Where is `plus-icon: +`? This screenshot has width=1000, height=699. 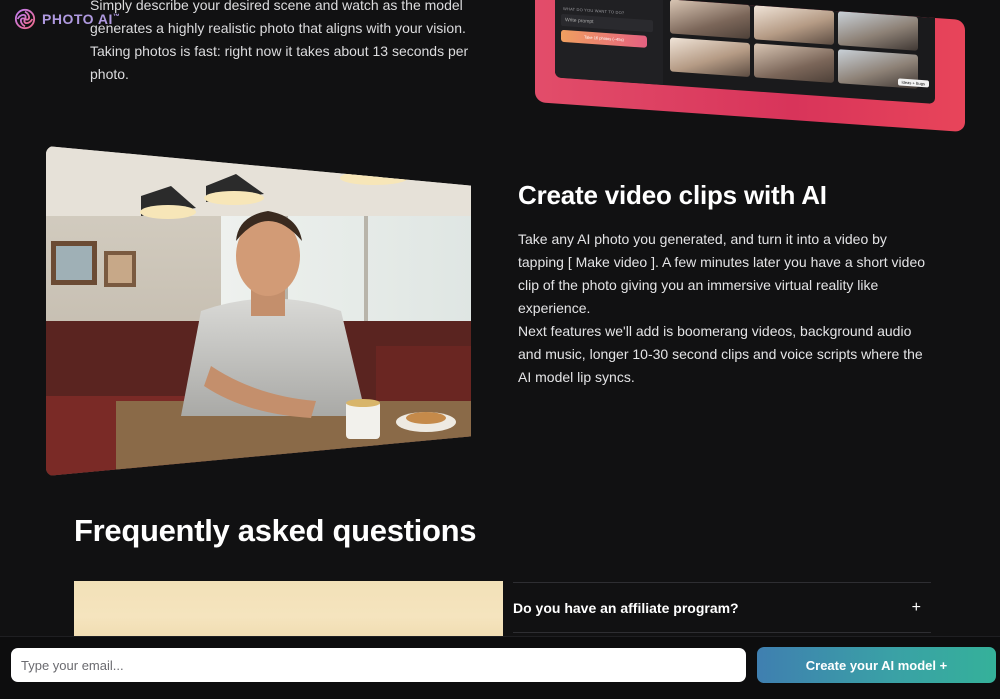
plus-icon: + is located at coordinates (916, 608).